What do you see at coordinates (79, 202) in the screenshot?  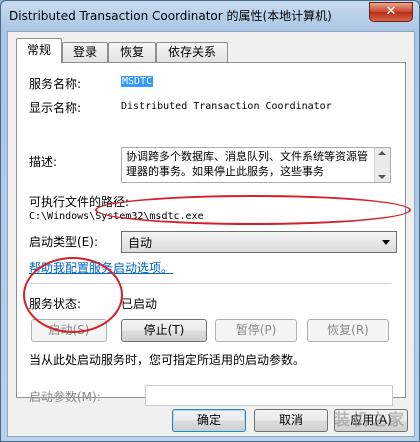 I see `path-label: 可执行文件的路径:` at bounding box center [79, 202].